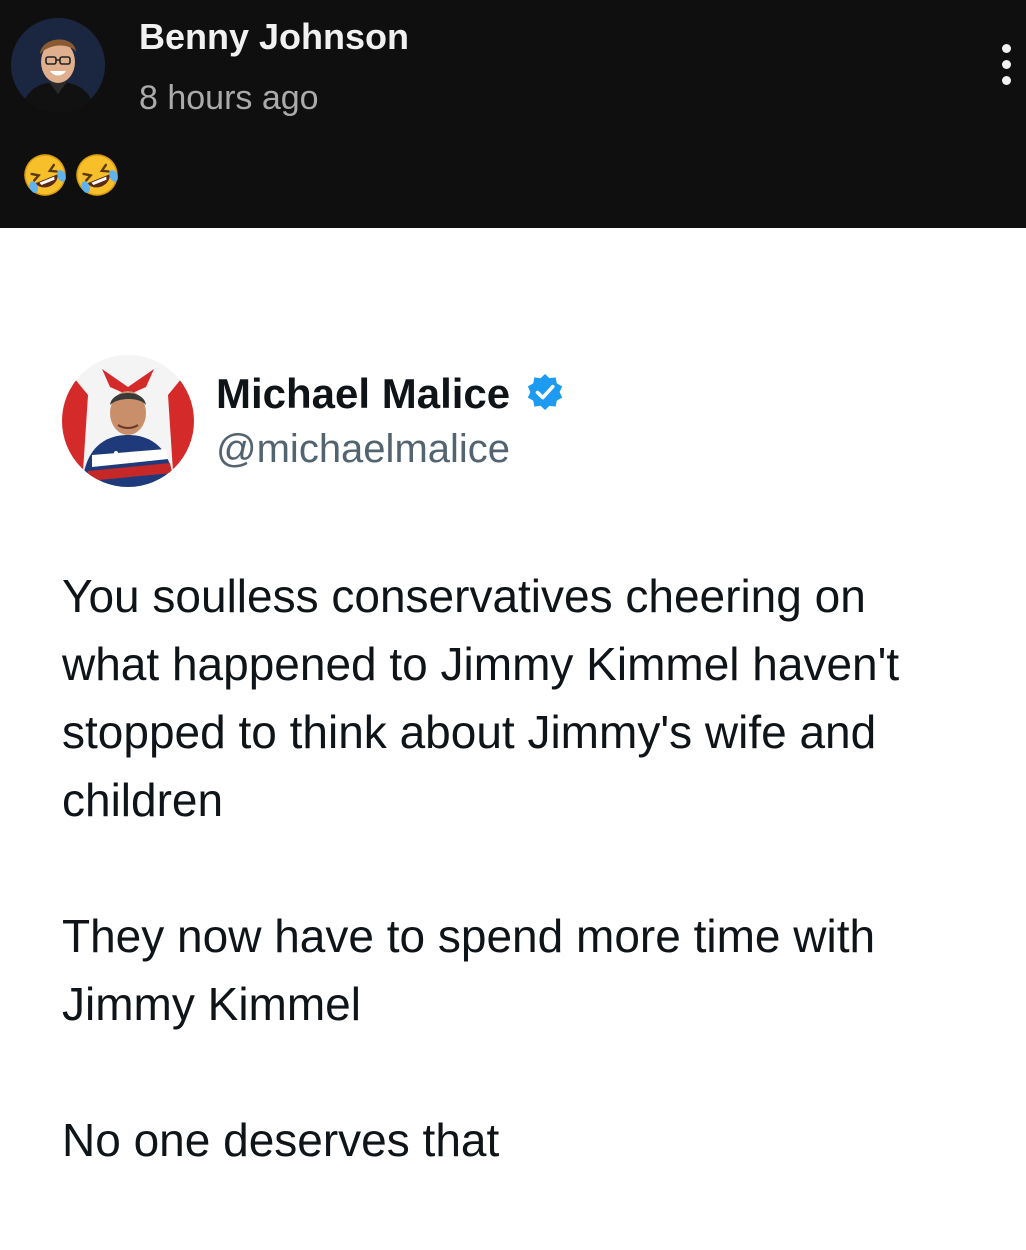  I want to click on verified-badge-icon, so click(545, 392).